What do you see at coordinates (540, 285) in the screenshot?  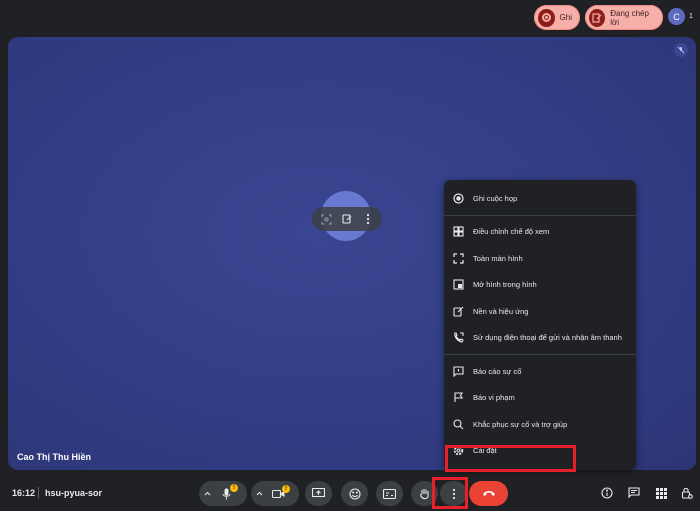 I see `menu-item-picture-in-picture: Mở hình trong hình` at bounding box center [540, 285].